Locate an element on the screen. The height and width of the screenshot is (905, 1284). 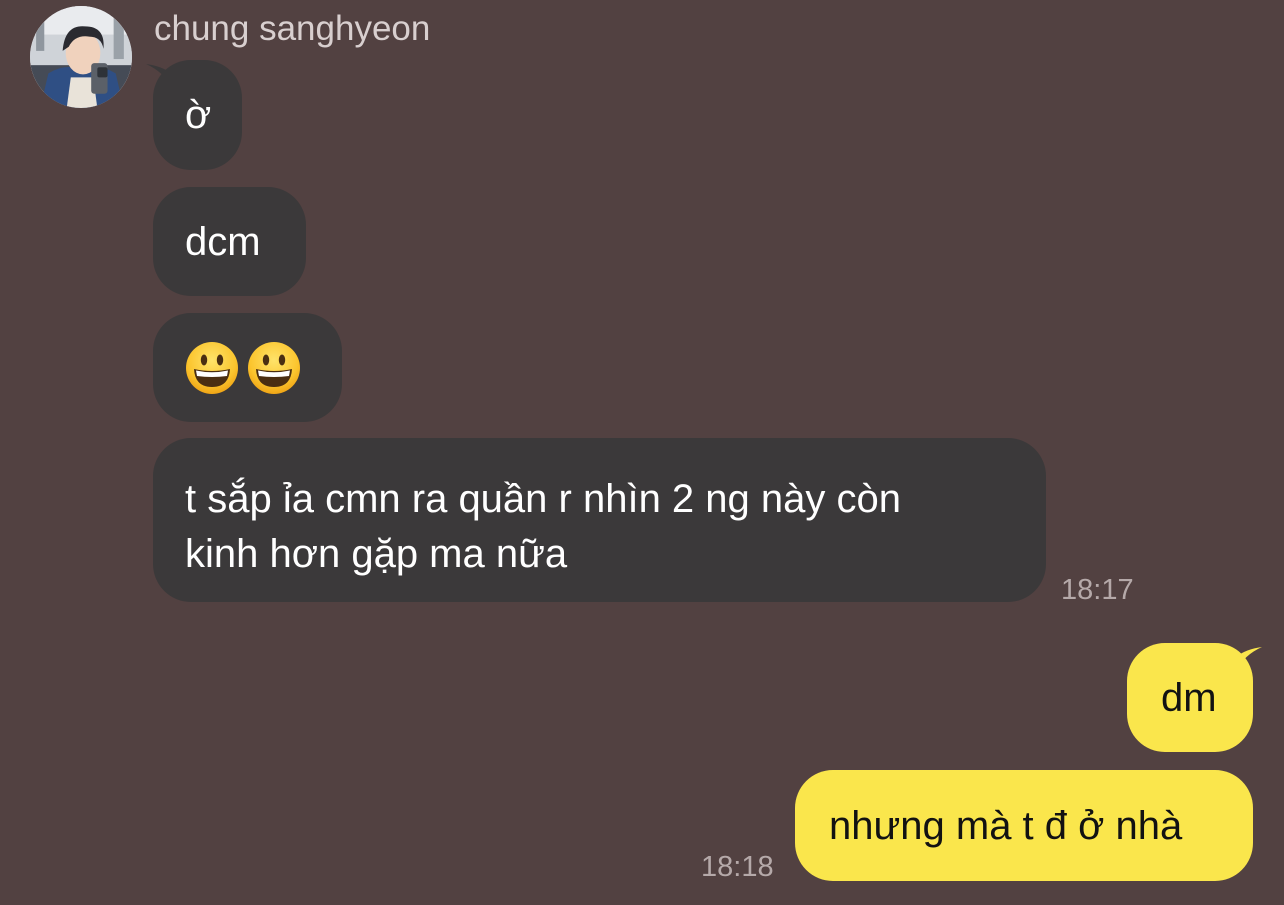
sender-avatar is located at coordinates (81, 57).